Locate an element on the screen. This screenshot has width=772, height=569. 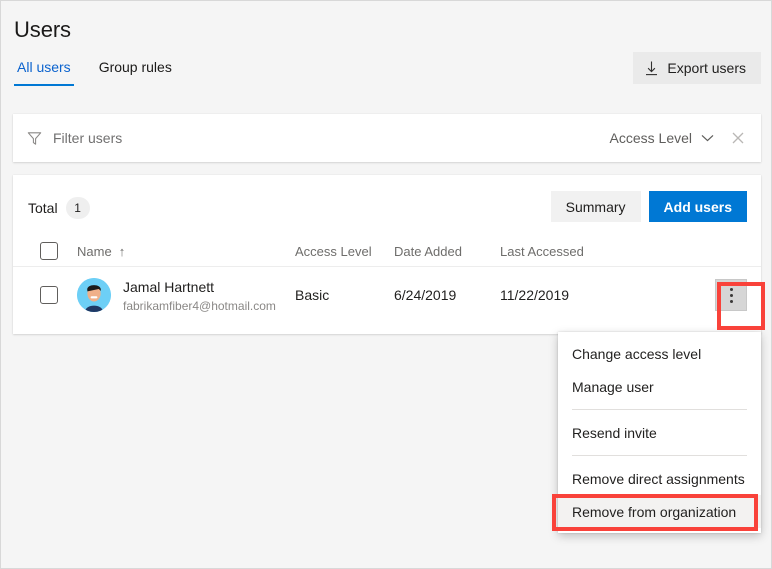
row-select-checkbox is located at coordinates (49, 295).